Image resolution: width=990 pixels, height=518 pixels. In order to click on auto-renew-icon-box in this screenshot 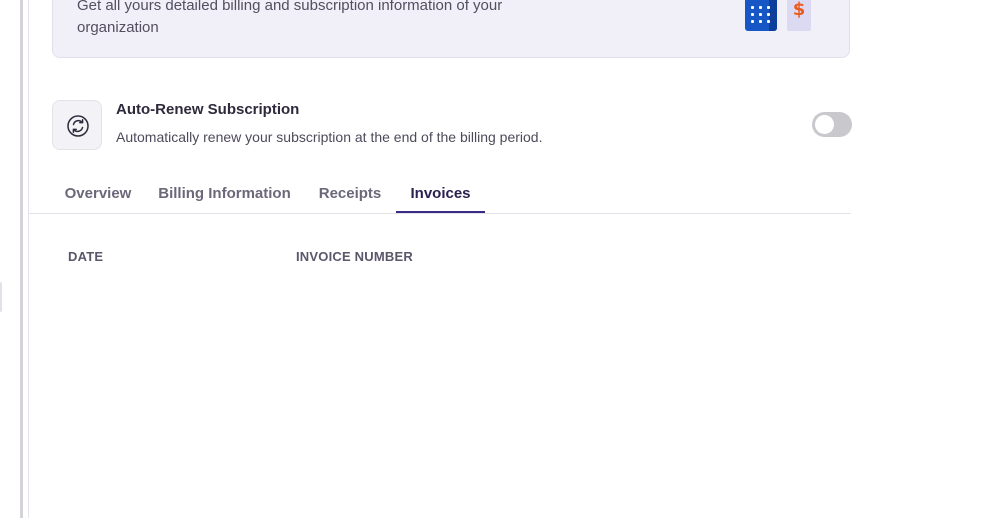, I will do `click(77, 125)`.